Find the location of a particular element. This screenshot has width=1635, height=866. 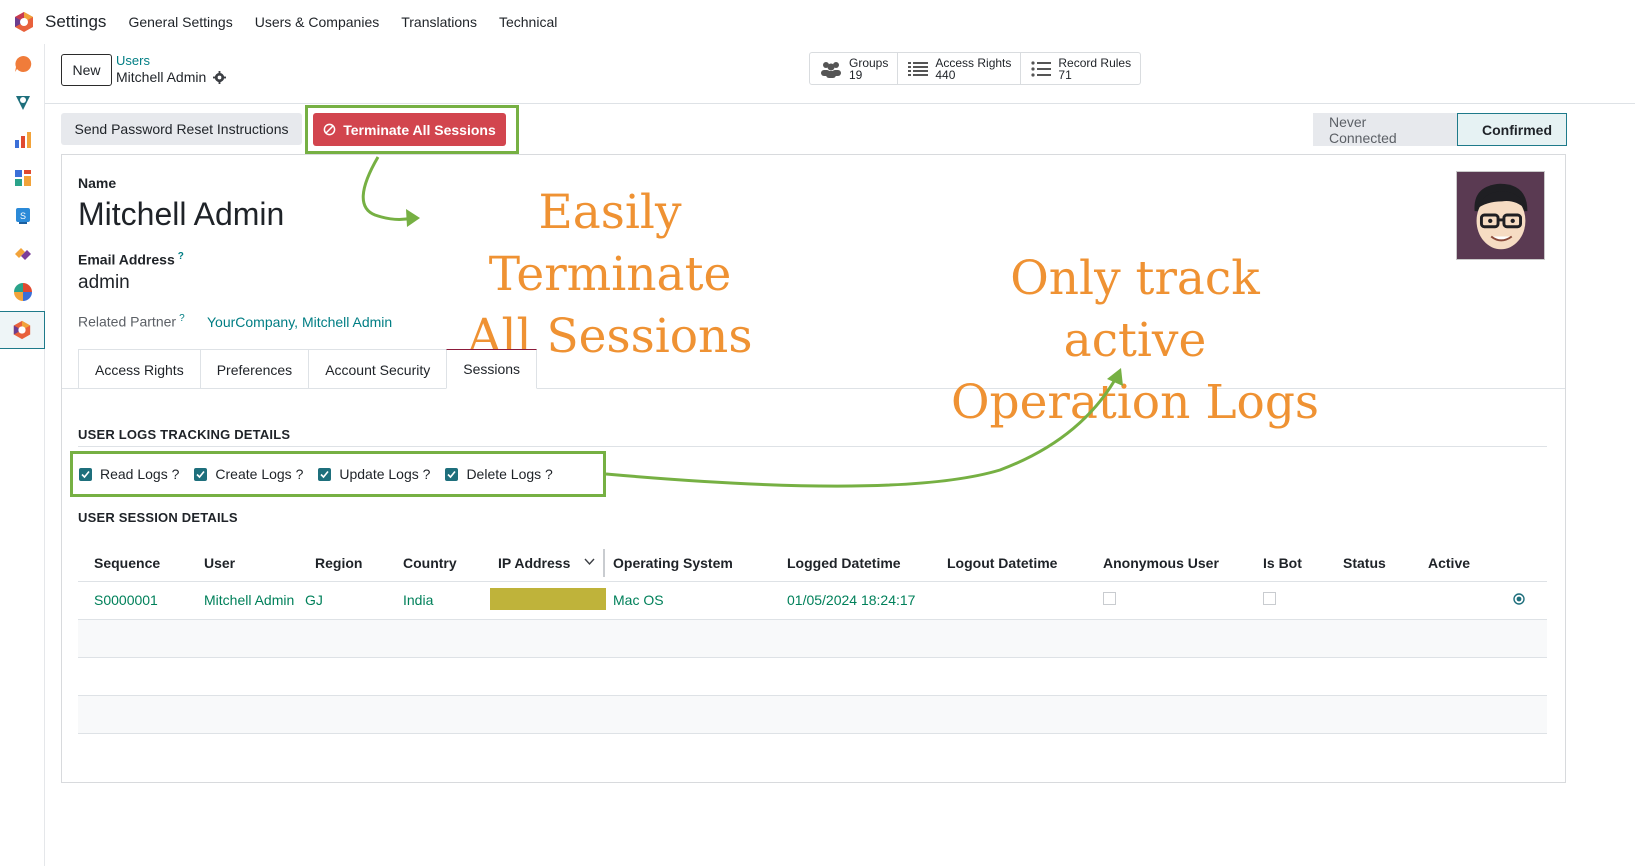

groups-count: 19 is located at coordinates (856, 74).